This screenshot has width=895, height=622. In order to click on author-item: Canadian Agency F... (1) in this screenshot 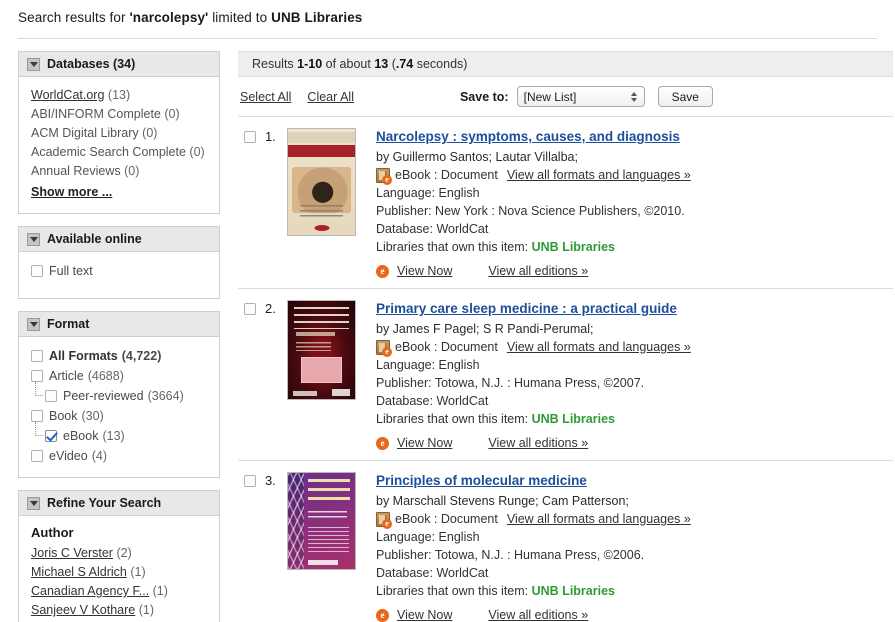, I will do `click(120, 591)`.